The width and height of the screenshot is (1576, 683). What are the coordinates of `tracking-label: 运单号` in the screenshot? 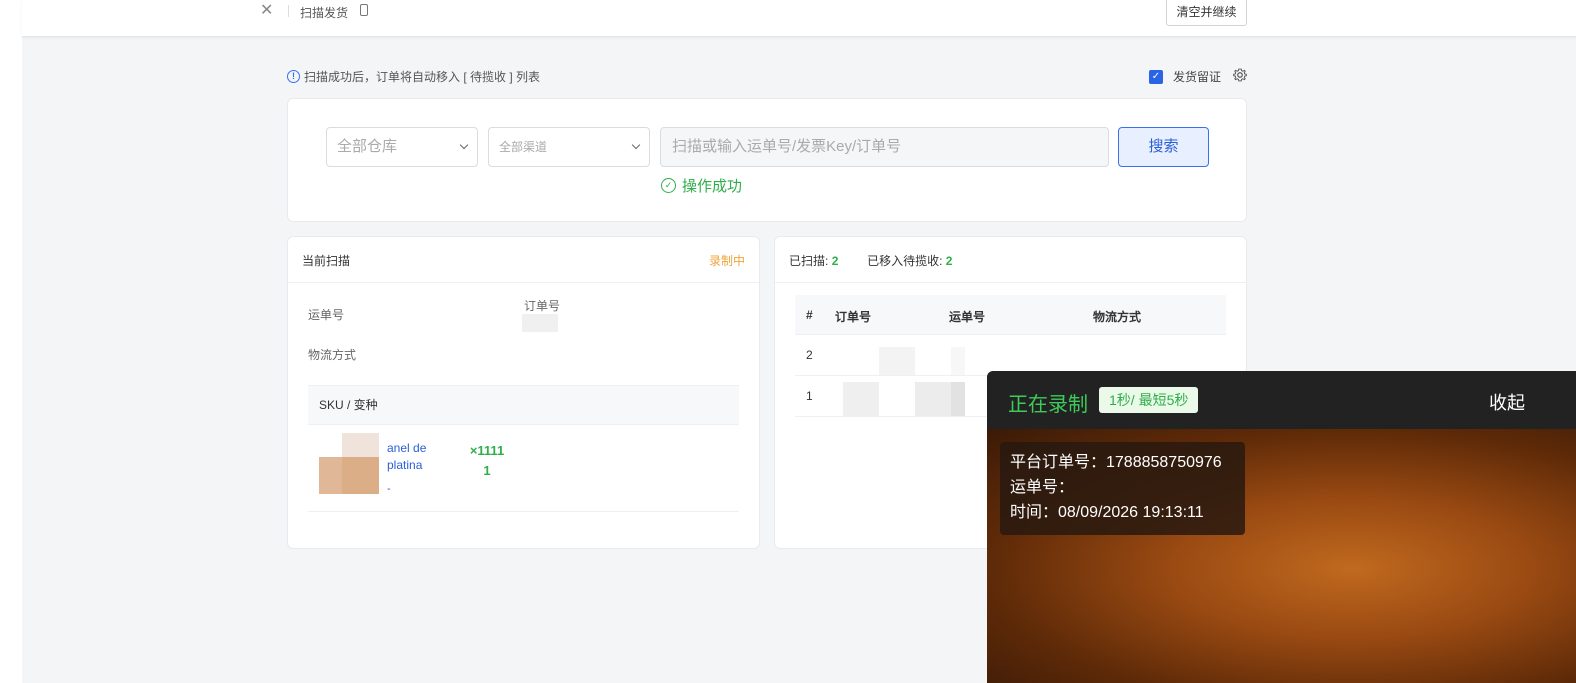 It's located at (326, 315).